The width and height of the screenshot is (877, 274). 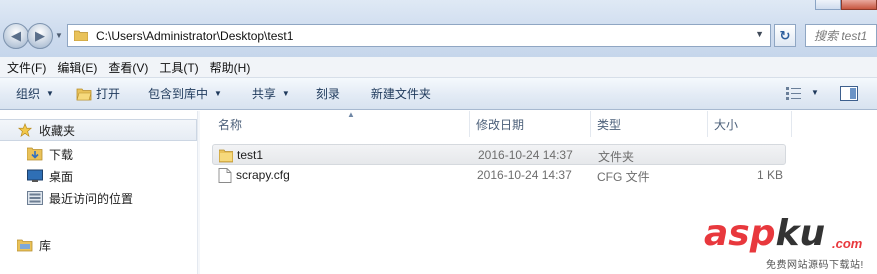 I want to click on arrow-right-icon: ▶, so click(x=40, y=35).